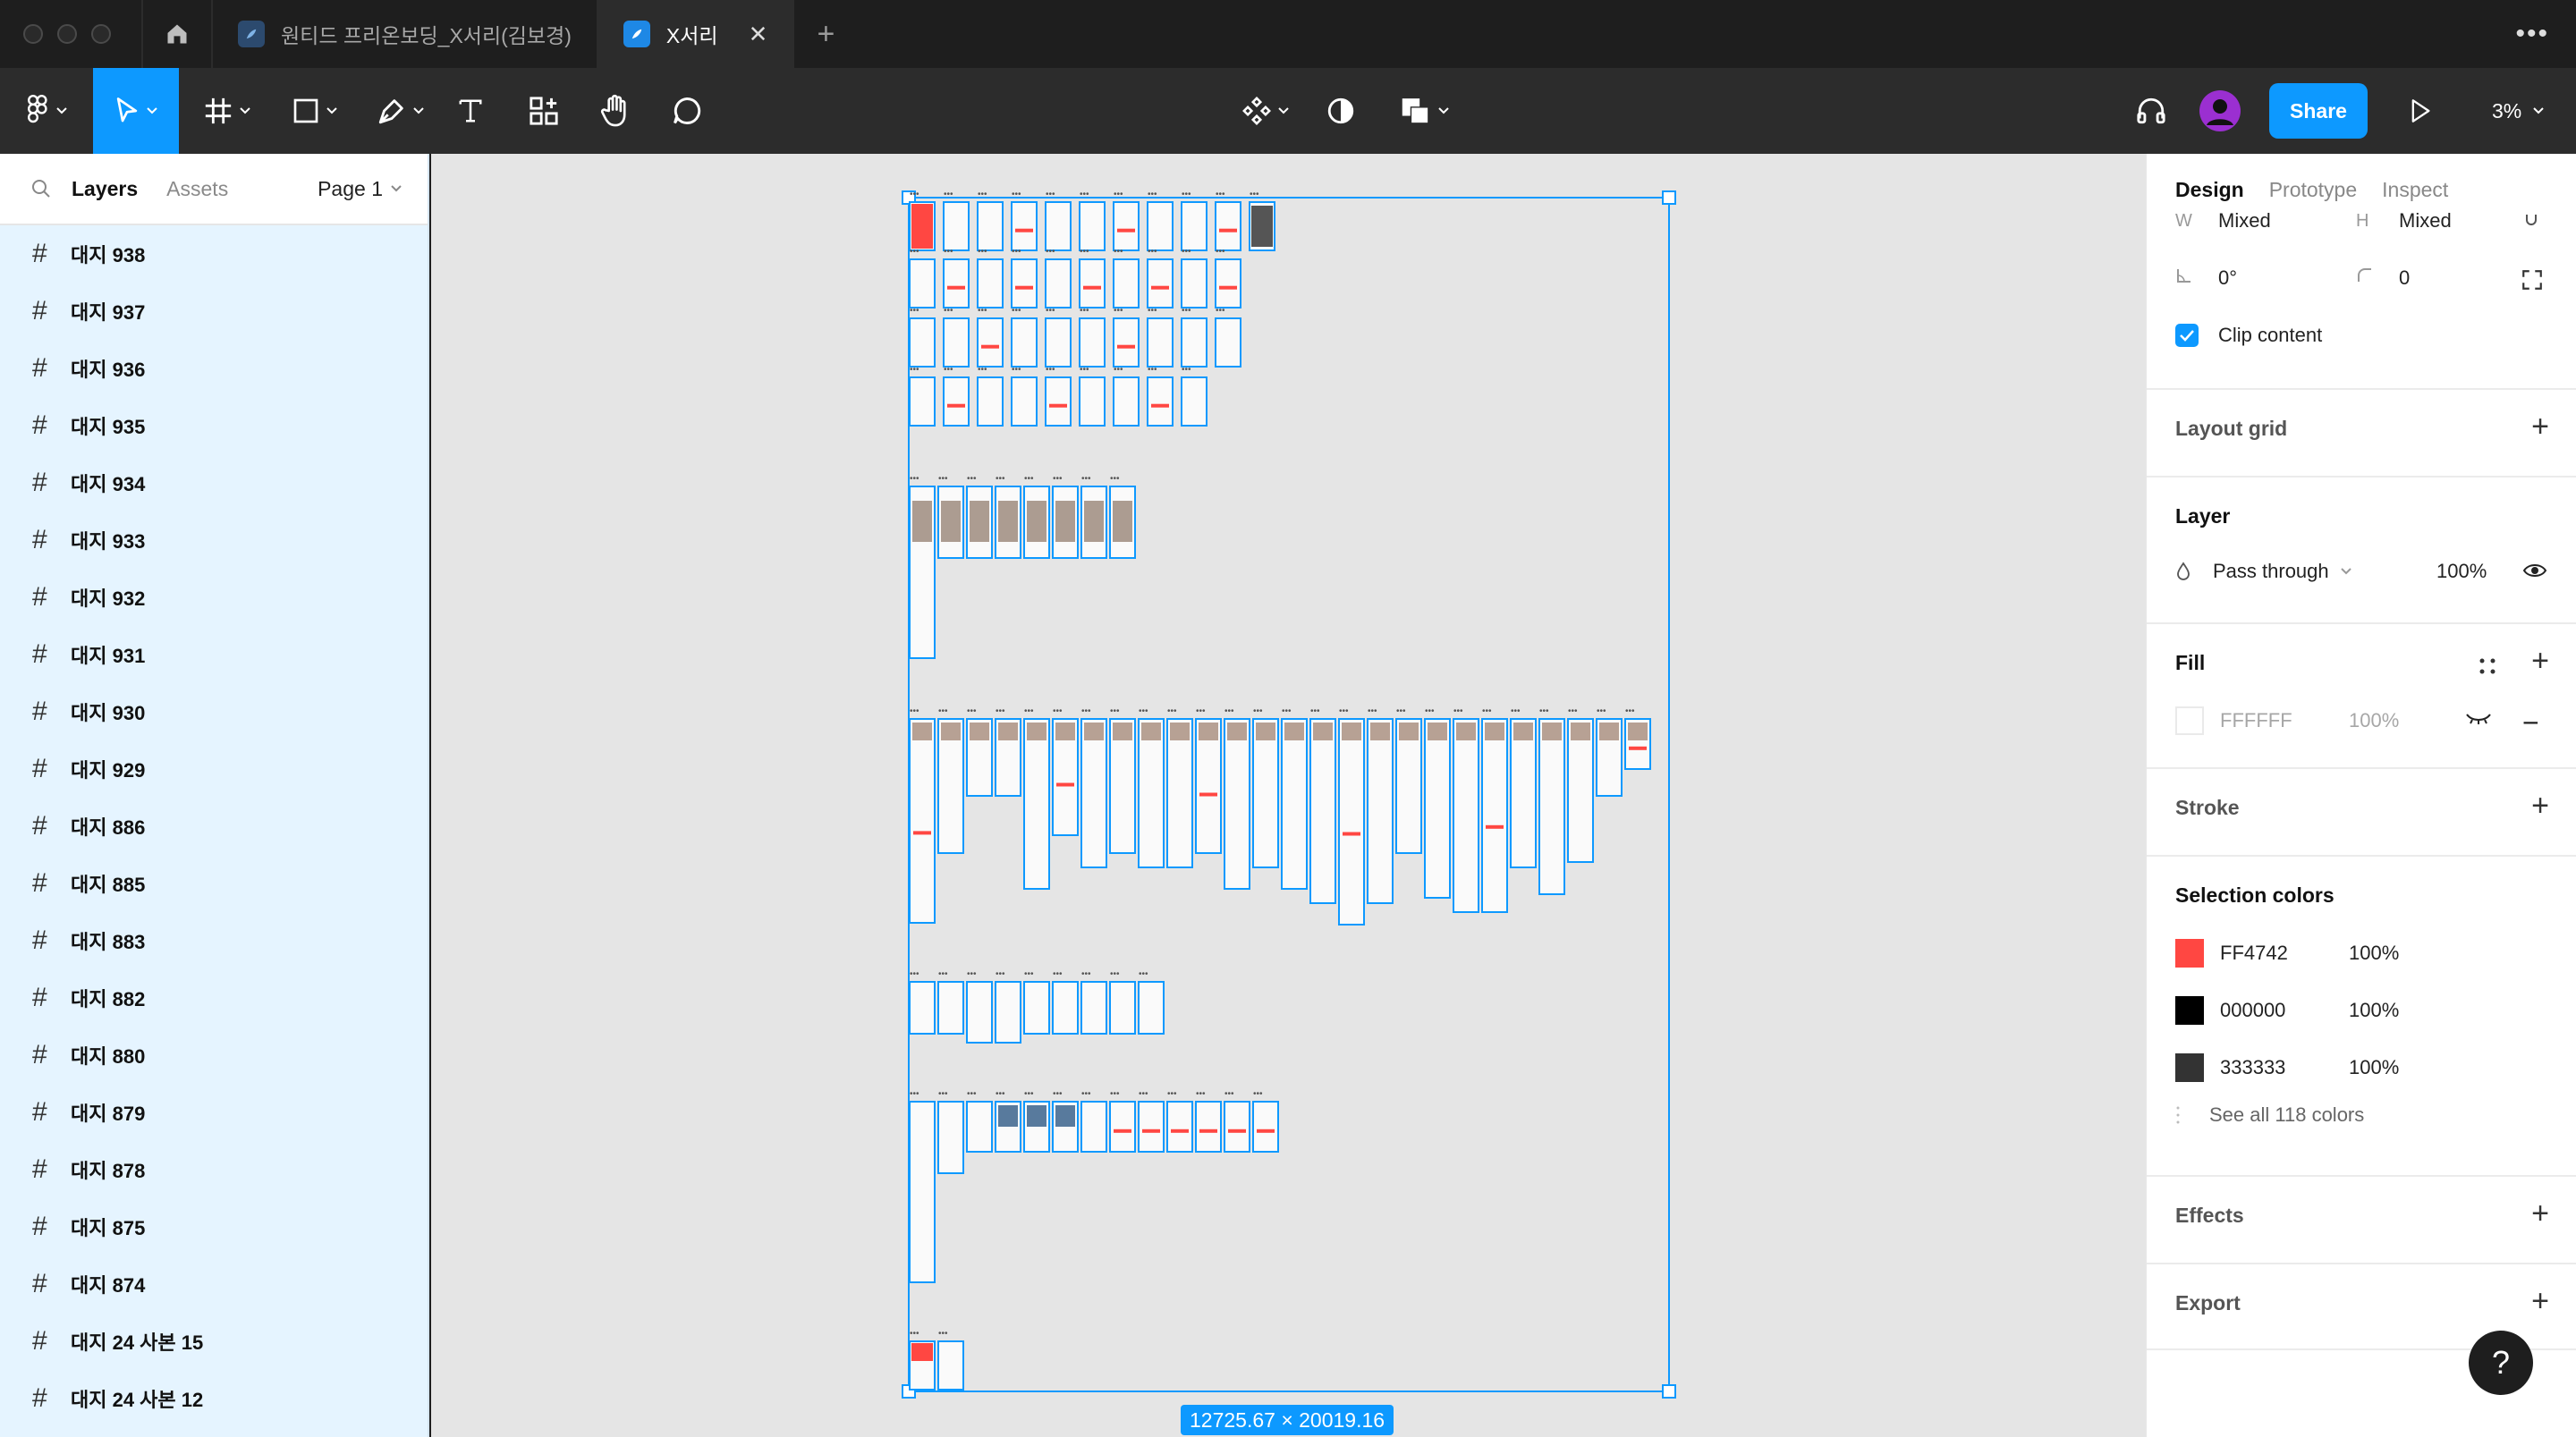 This screenshot has height=1437, width=2576. What do you see at coordinates (2313, 190) in the screenshot?
I see `tab-prototype: Prototype` at bounding box center [2313, 190].